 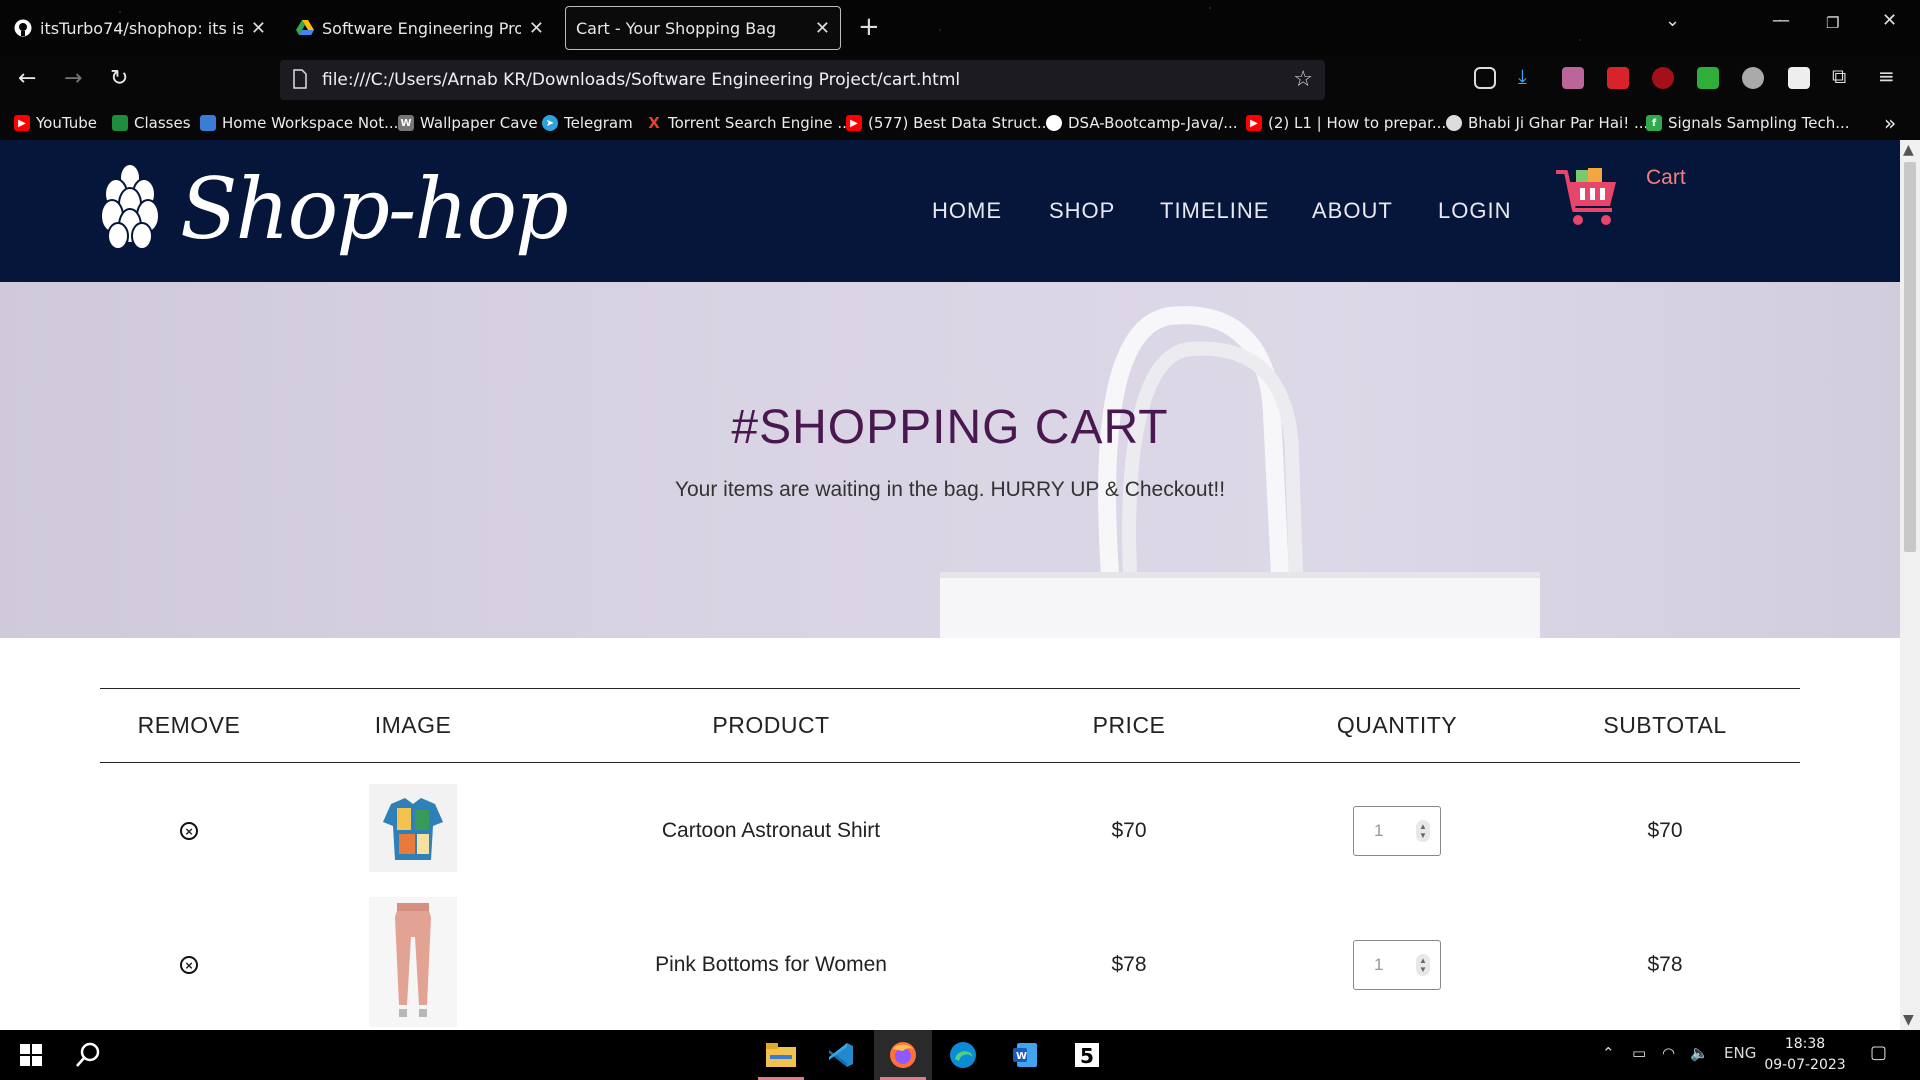 I want to click on bookmark-telegram: ➤ Telegram, so click(x=587, y=123).